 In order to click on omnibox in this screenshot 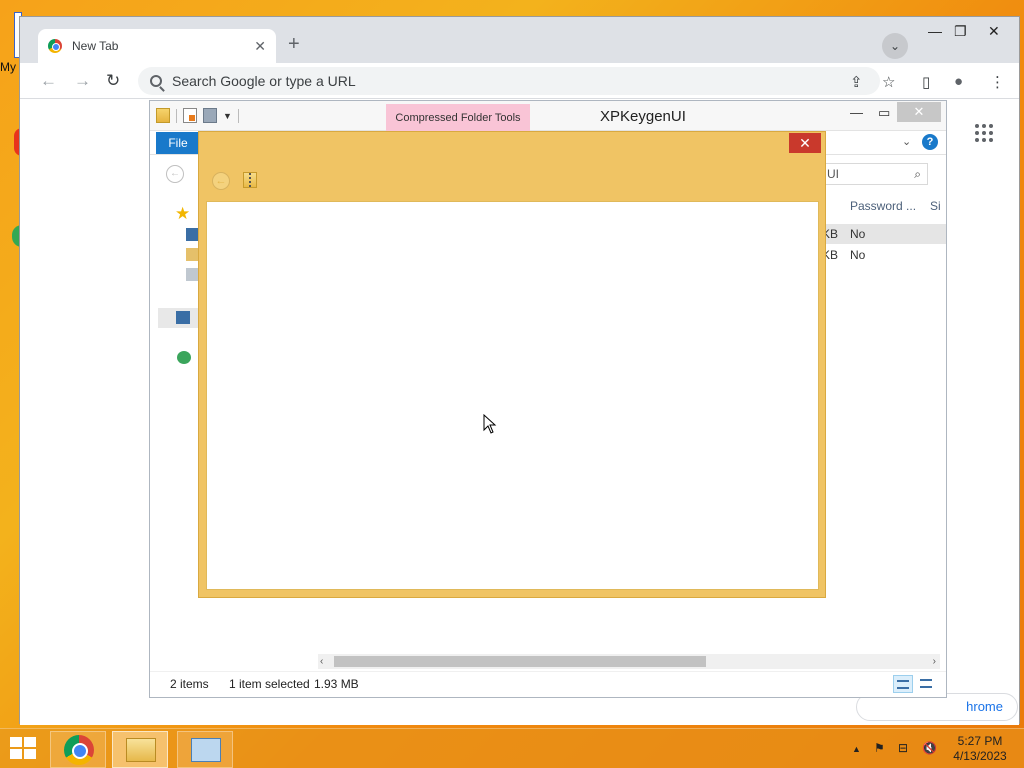, I will do `click(509, 81)`.